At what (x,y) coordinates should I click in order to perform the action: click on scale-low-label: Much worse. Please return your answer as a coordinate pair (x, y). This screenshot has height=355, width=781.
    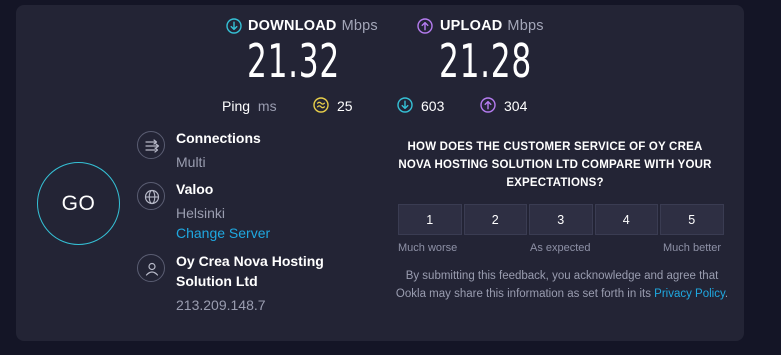
    Looking at the image, I should click on (428, 248).